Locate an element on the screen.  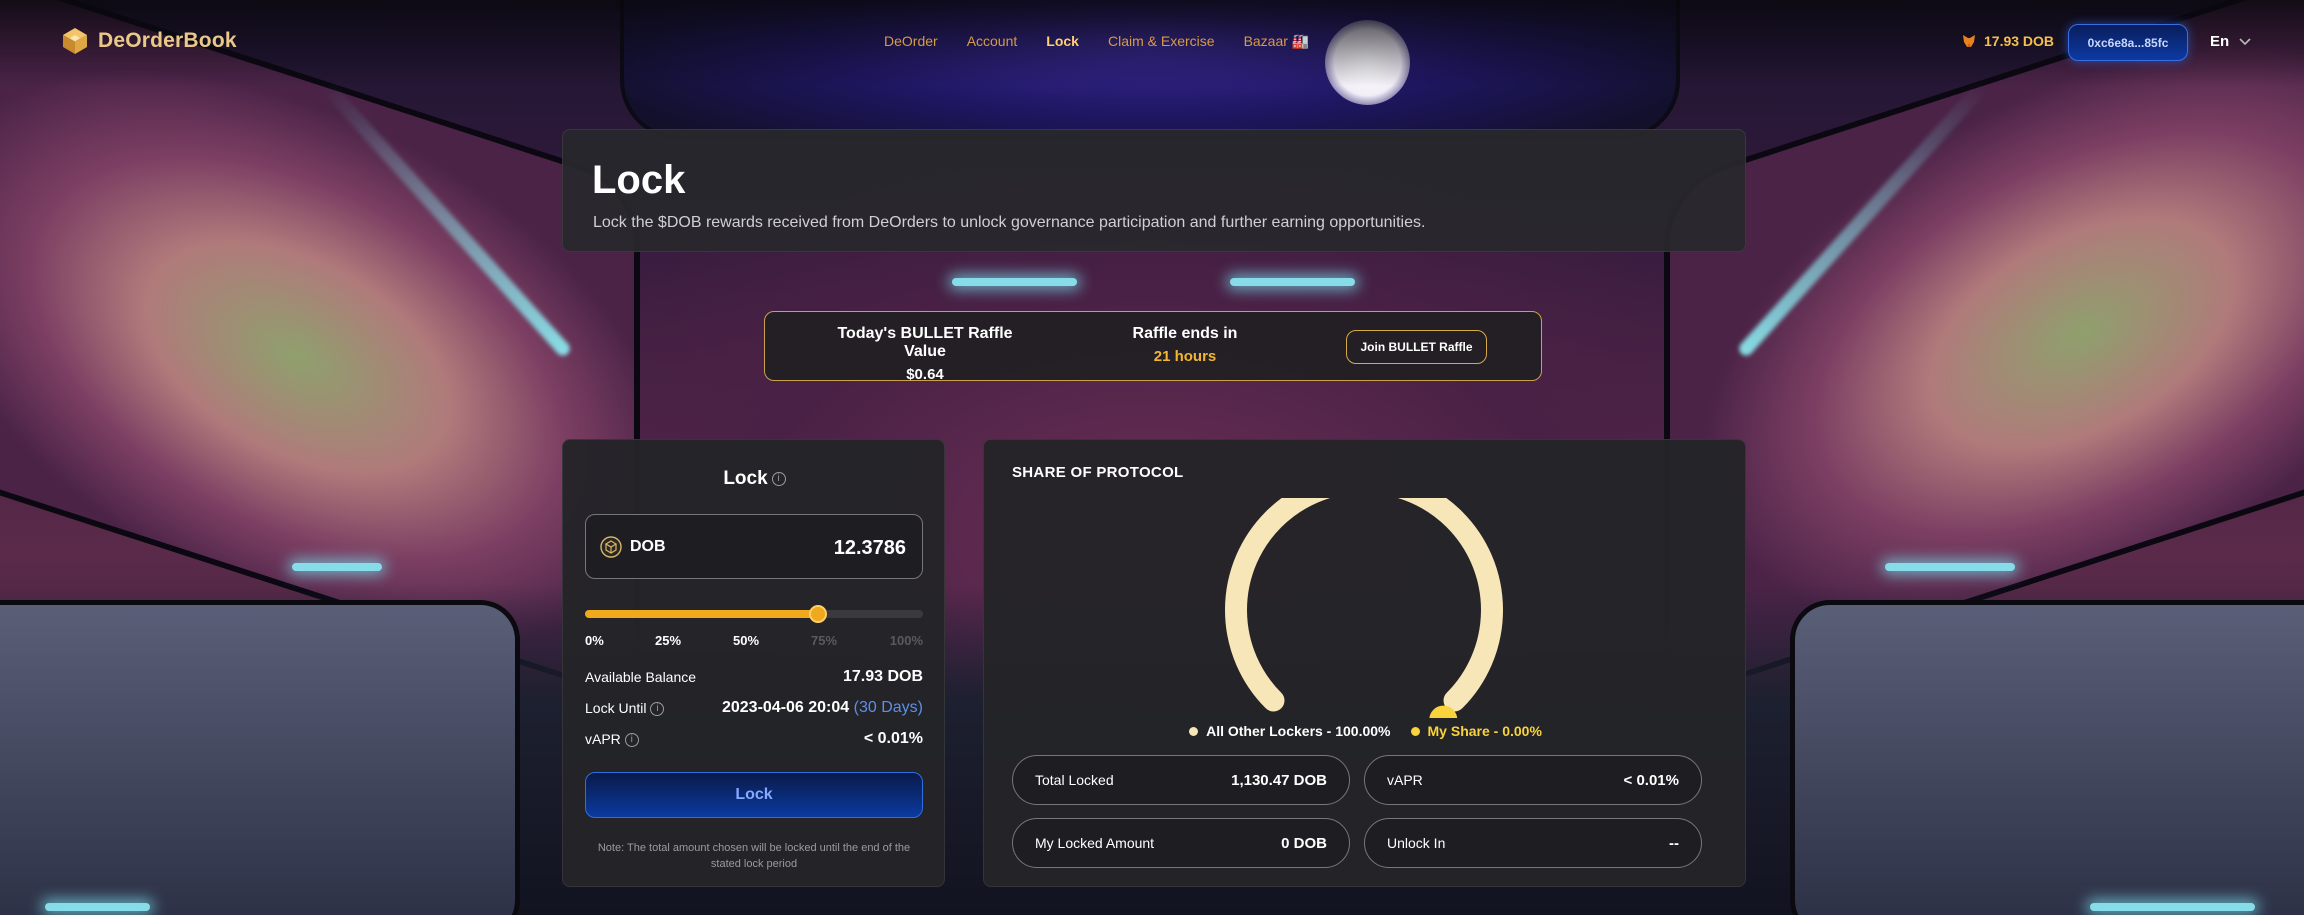
legend-other-lockers: All Other Lockers - 100.00% is located at coordinates (1290, 731).